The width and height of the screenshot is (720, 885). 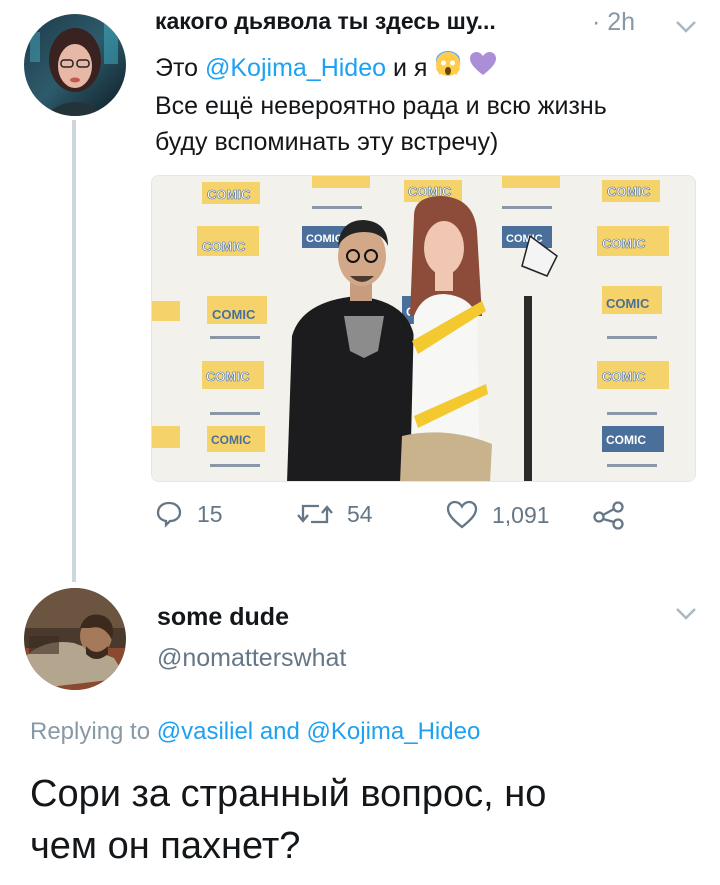 I want to click on share-button, so click(x=609, y=515).